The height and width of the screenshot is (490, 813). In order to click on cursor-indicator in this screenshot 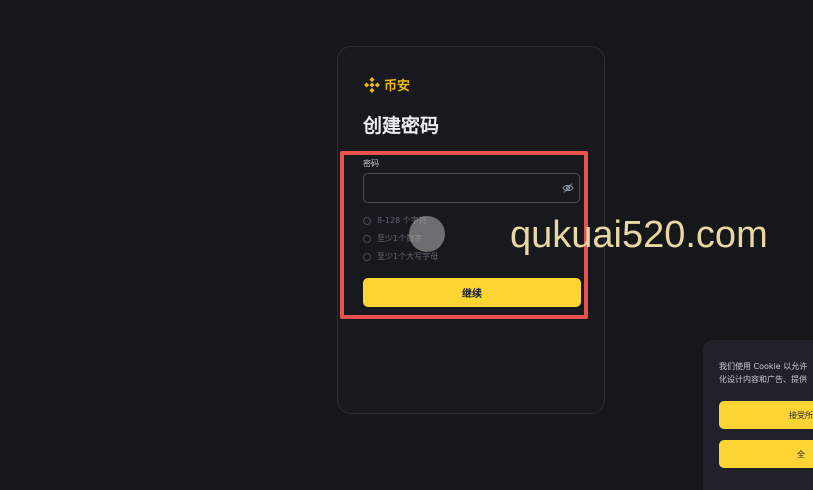, I will do `click(427, 234)`.